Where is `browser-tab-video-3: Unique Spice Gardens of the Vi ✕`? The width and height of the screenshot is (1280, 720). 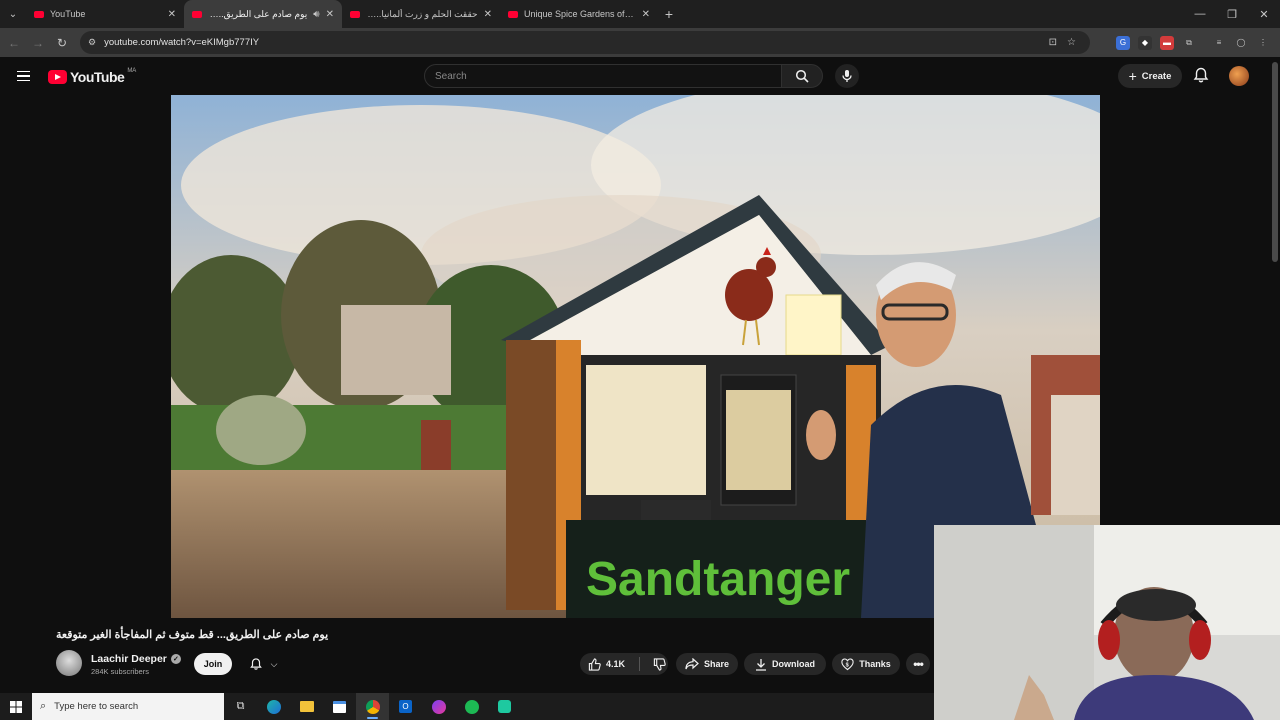 browser-tab-video-3: Unique Spice Gardens of the Vi ✕ is located at coordinates (579, 14).